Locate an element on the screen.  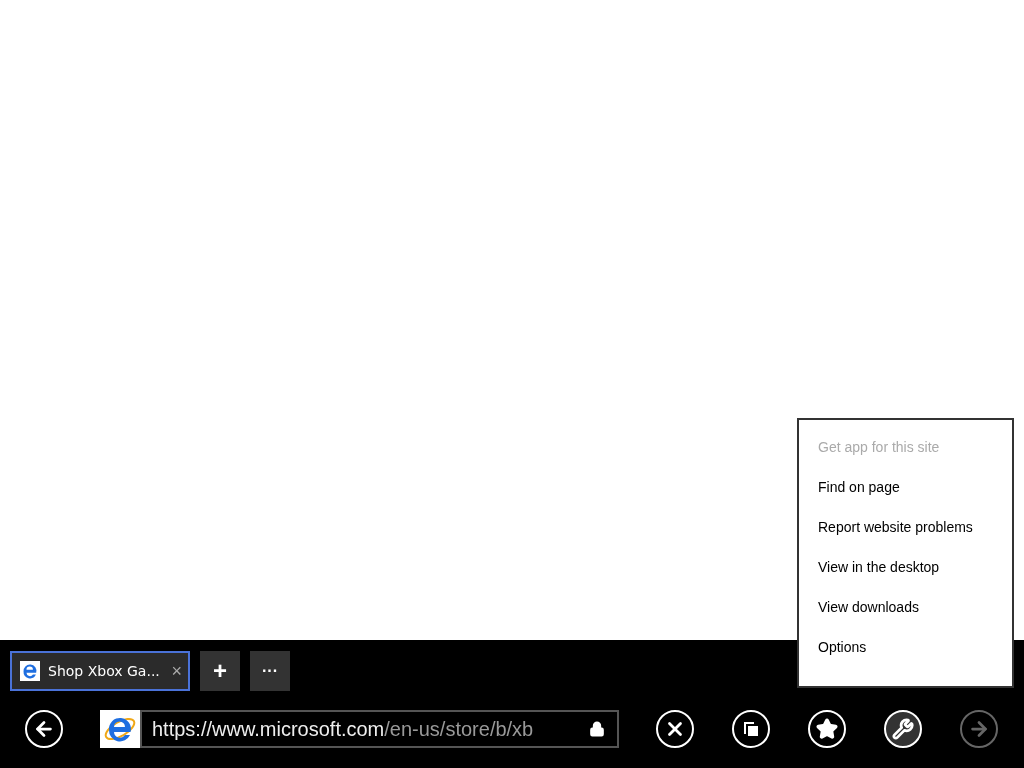
forward-arrow-icon is located at coordinates (979, 729).